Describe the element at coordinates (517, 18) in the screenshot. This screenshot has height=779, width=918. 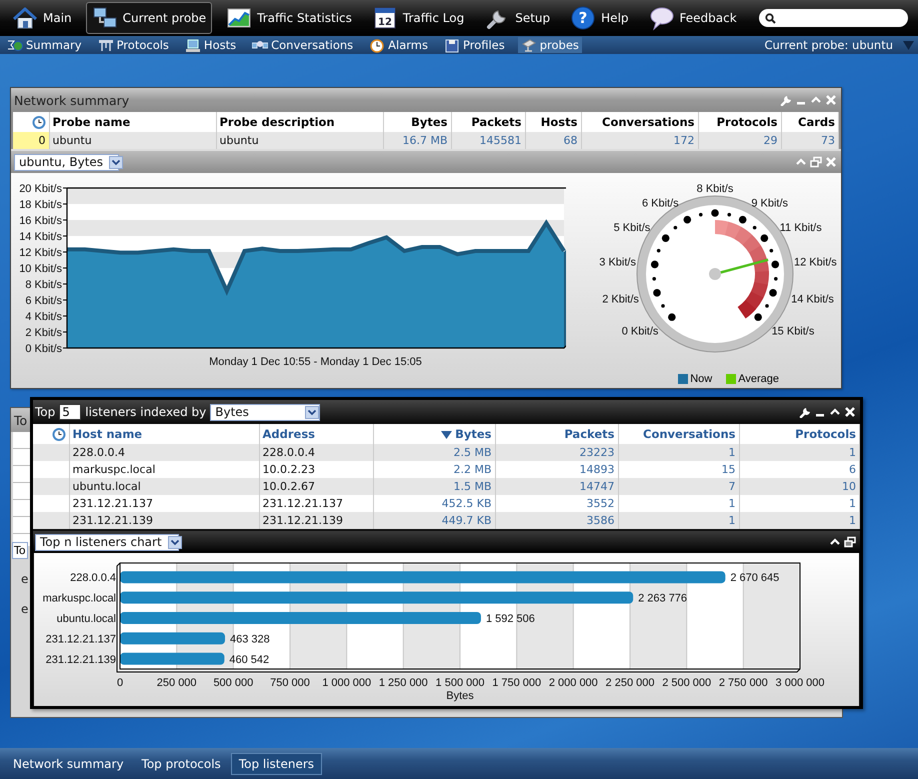
I see `menu-item: Setup` at that location.